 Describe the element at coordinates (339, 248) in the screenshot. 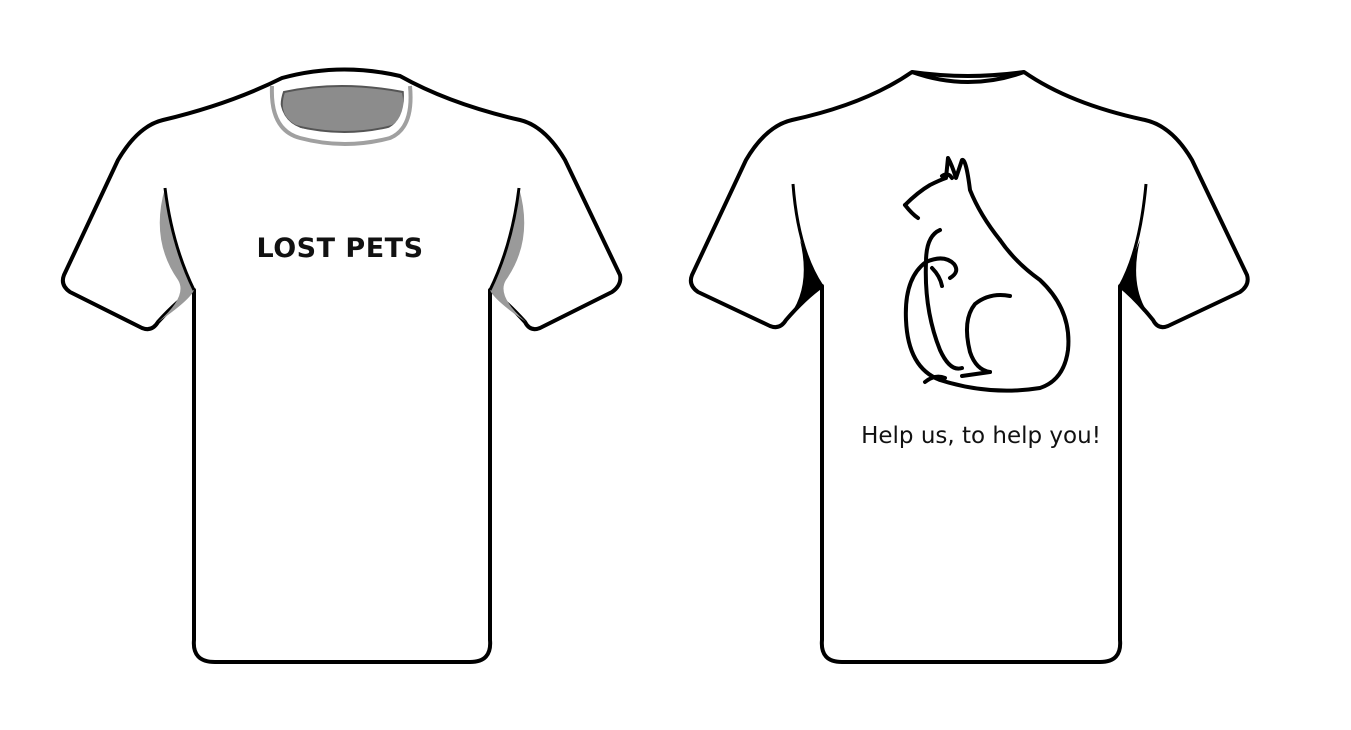

I see `front-print-text: LOST PETS` at that location.